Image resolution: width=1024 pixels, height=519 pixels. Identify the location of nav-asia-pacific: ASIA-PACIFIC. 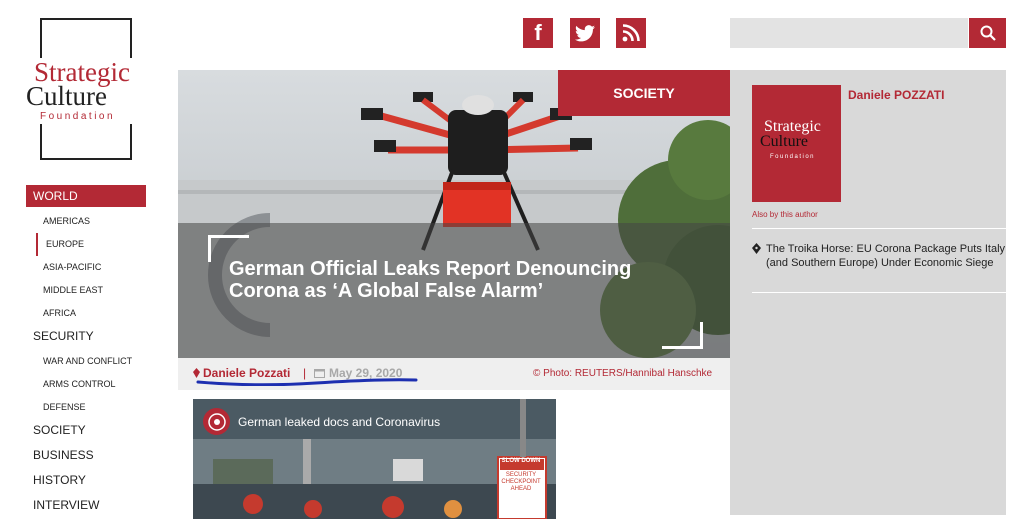
(86, 267).